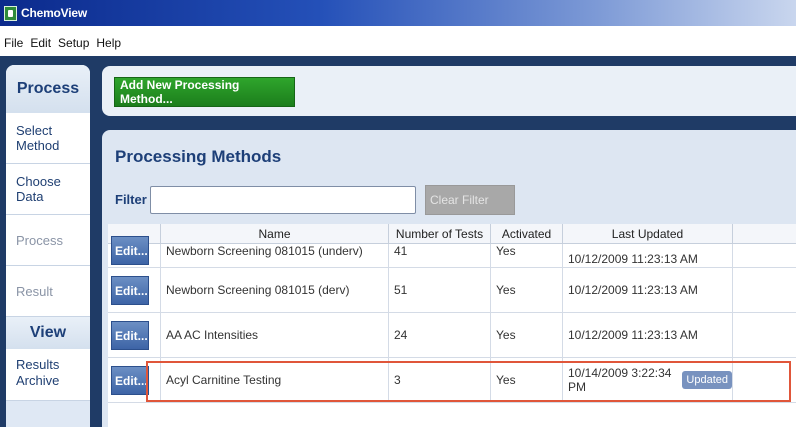 The width and height of the screenshot is (796, 427). Describe the element at coordinates (13, 43) in the screenshot. I see `menu-file: File` at that location.